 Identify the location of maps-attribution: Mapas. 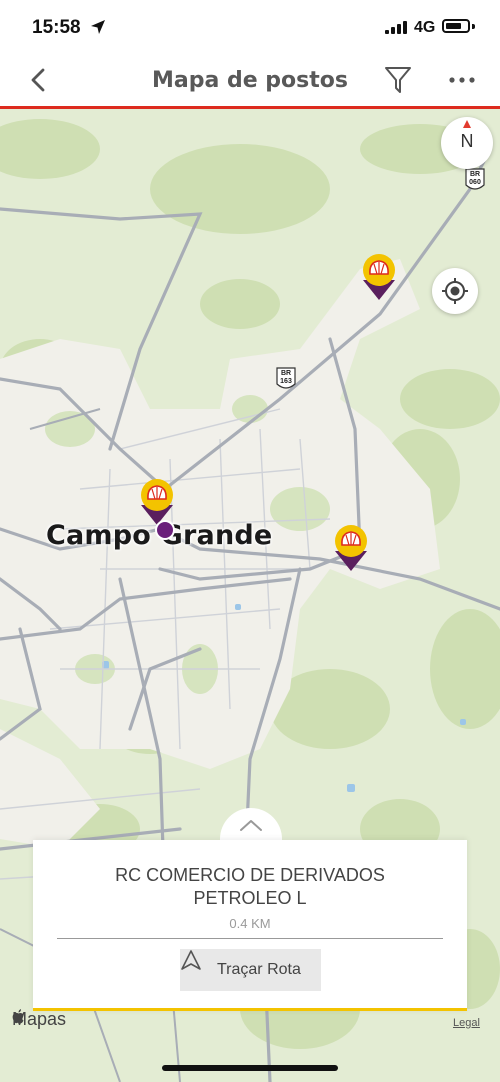
(39, 1019).